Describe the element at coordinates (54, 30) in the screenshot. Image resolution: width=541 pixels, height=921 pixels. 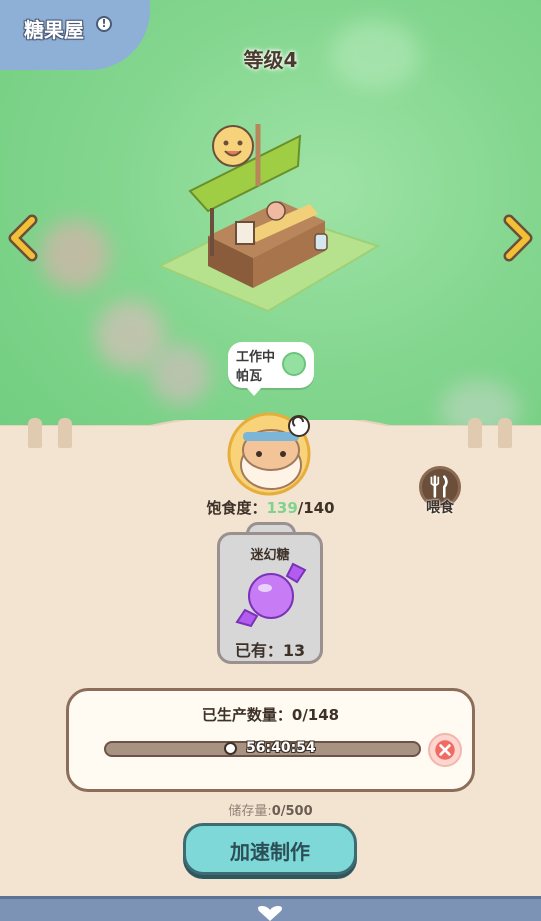
I see `page-title: 糖果屋` at that location.